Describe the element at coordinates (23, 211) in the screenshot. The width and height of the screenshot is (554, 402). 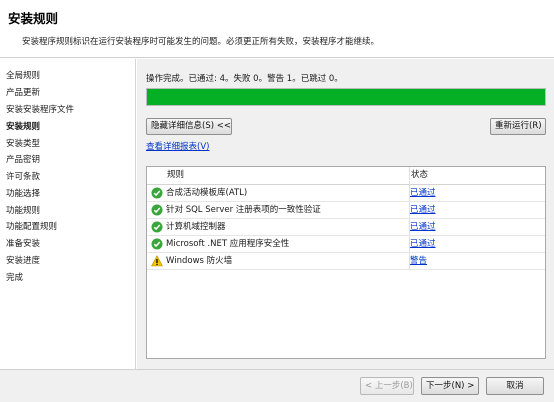
I see `sidebar-item-feature-rules: 功能规则` at that location.